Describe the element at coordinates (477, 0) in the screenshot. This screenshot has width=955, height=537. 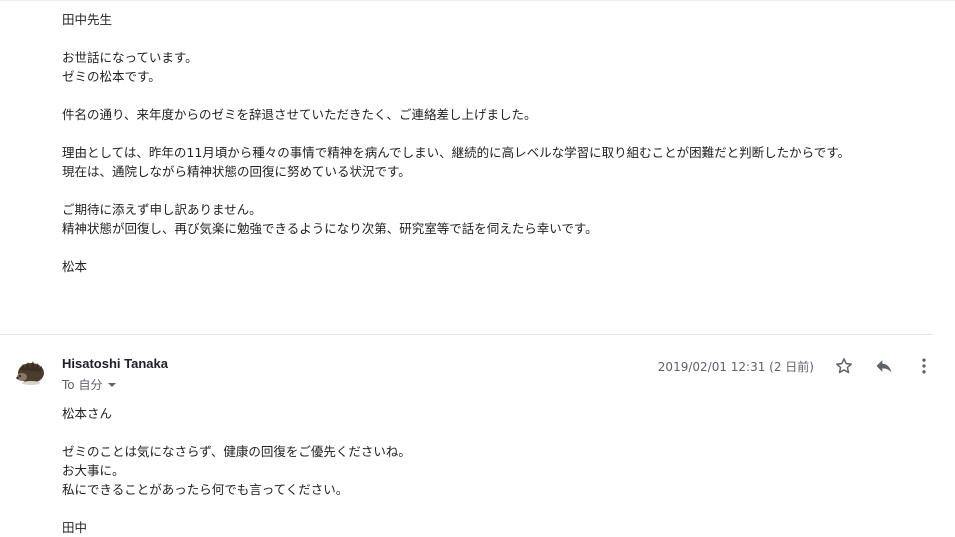
I see `top-divider` at that location.